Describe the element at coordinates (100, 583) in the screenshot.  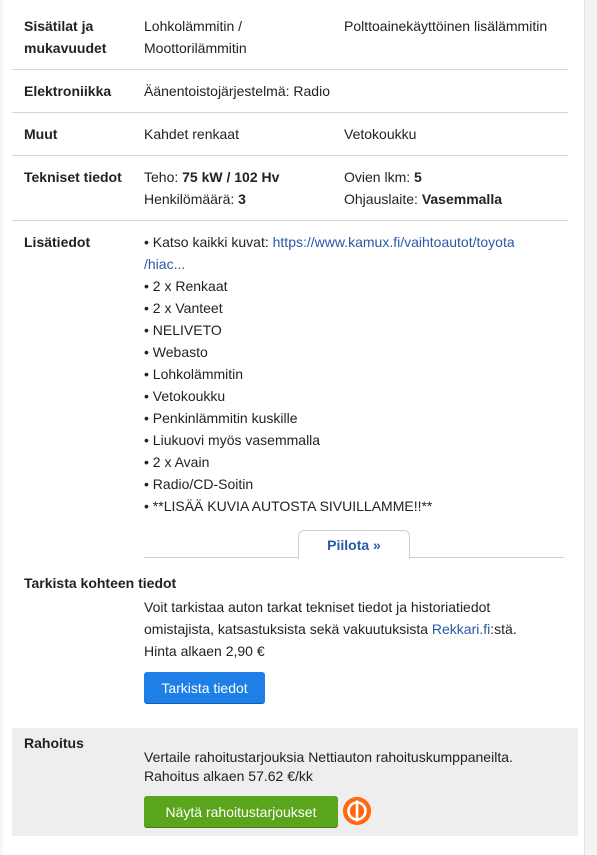
I see `check-section-title: Tarkista kohteen tiedot` at that location.